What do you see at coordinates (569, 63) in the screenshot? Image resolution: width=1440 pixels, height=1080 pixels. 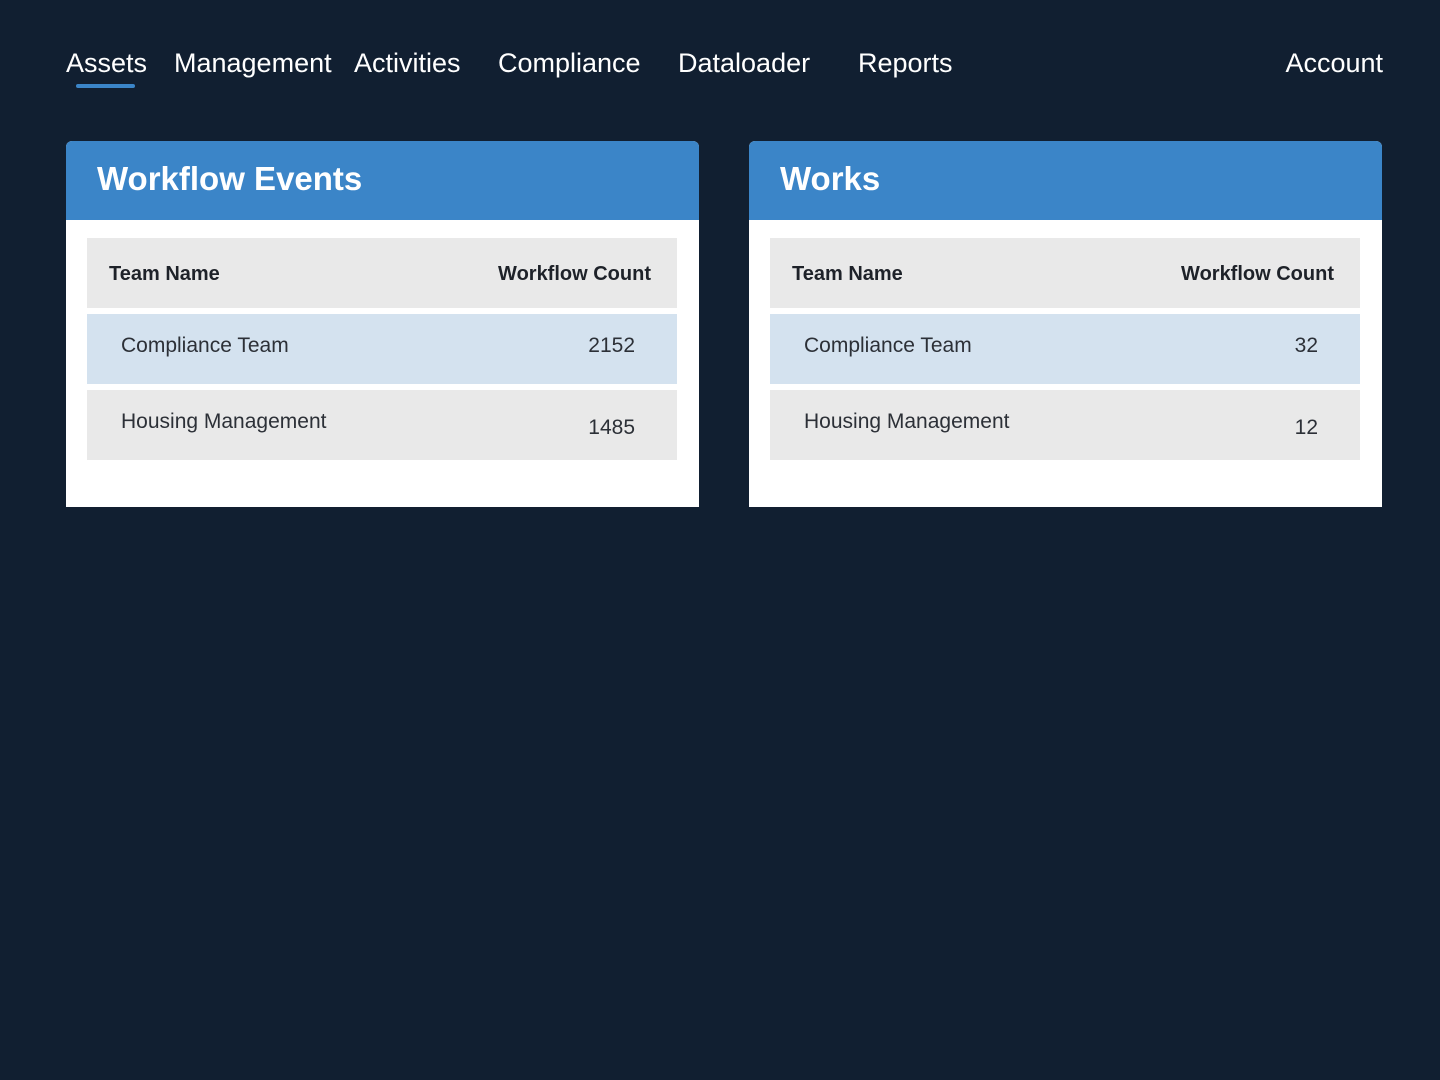 I see `nav-item-compliance: Compliance` at bounding box center [569, 63].